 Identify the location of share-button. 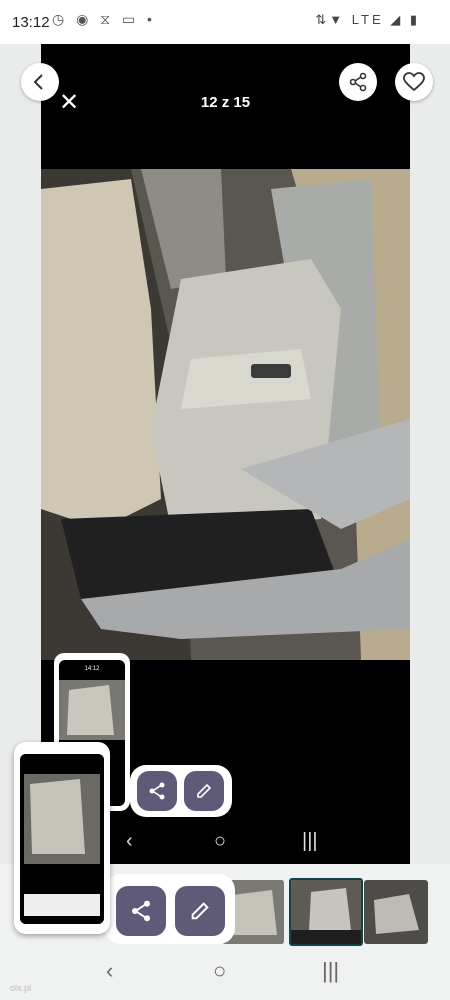
(358, 82).